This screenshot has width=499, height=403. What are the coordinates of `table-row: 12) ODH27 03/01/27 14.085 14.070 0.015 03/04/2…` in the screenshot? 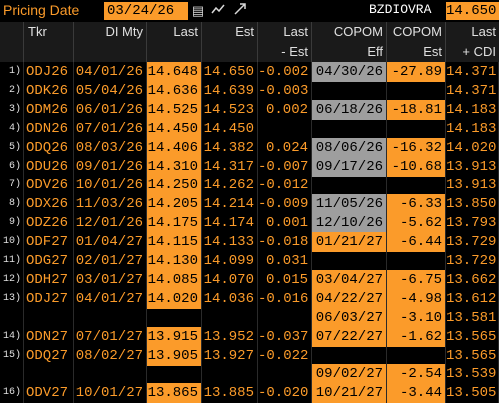 It's located at (249, 280).